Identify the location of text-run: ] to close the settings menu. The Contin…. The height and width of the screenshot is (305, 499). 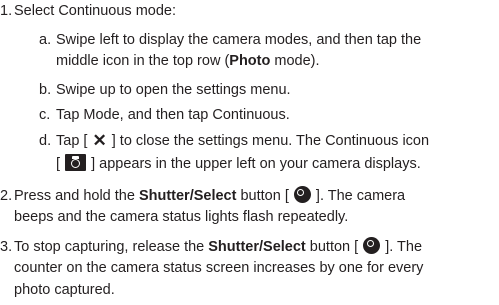
(270, 141).